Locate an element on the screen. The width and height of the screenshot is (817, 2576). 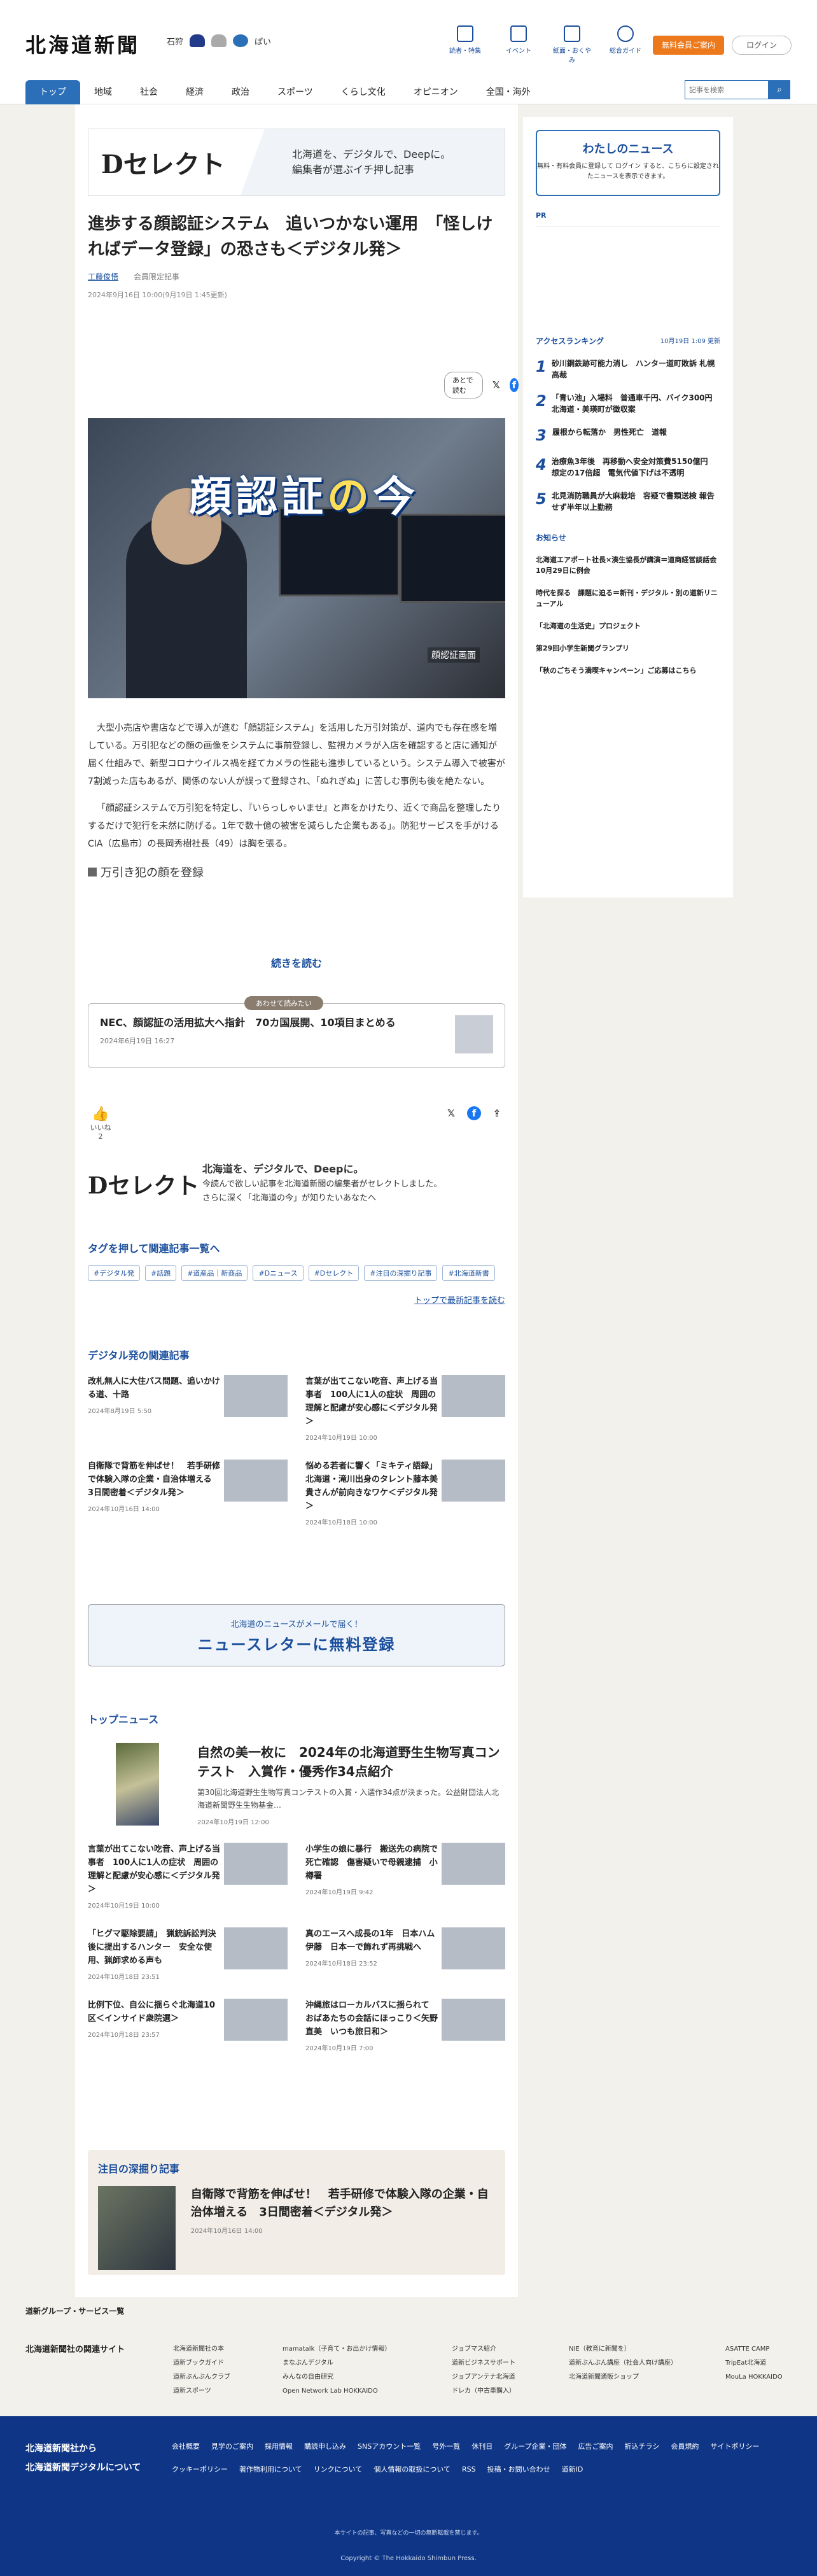
tag-link: #北海道新書 is located at coordinates (469, 1273).